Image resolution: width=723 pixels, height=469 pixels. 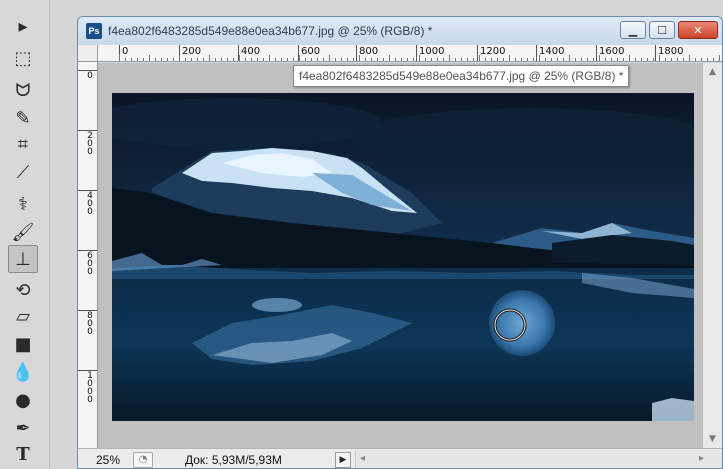 I want to click on move-tool-icon: ▸, so click(x=23, y=26).